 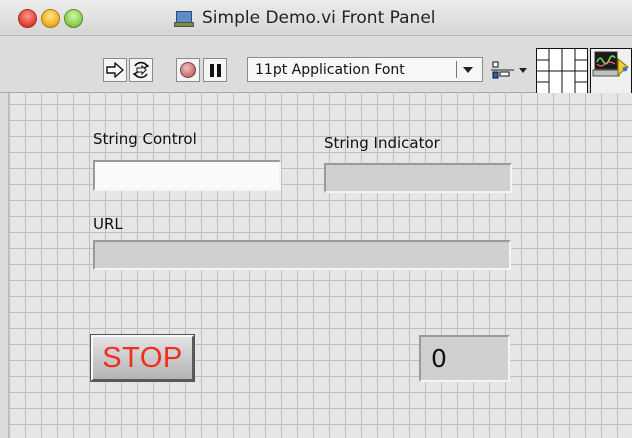 I want to click on window-title: Simple Demo.vi Front Panel, so click(x=319, y=18).